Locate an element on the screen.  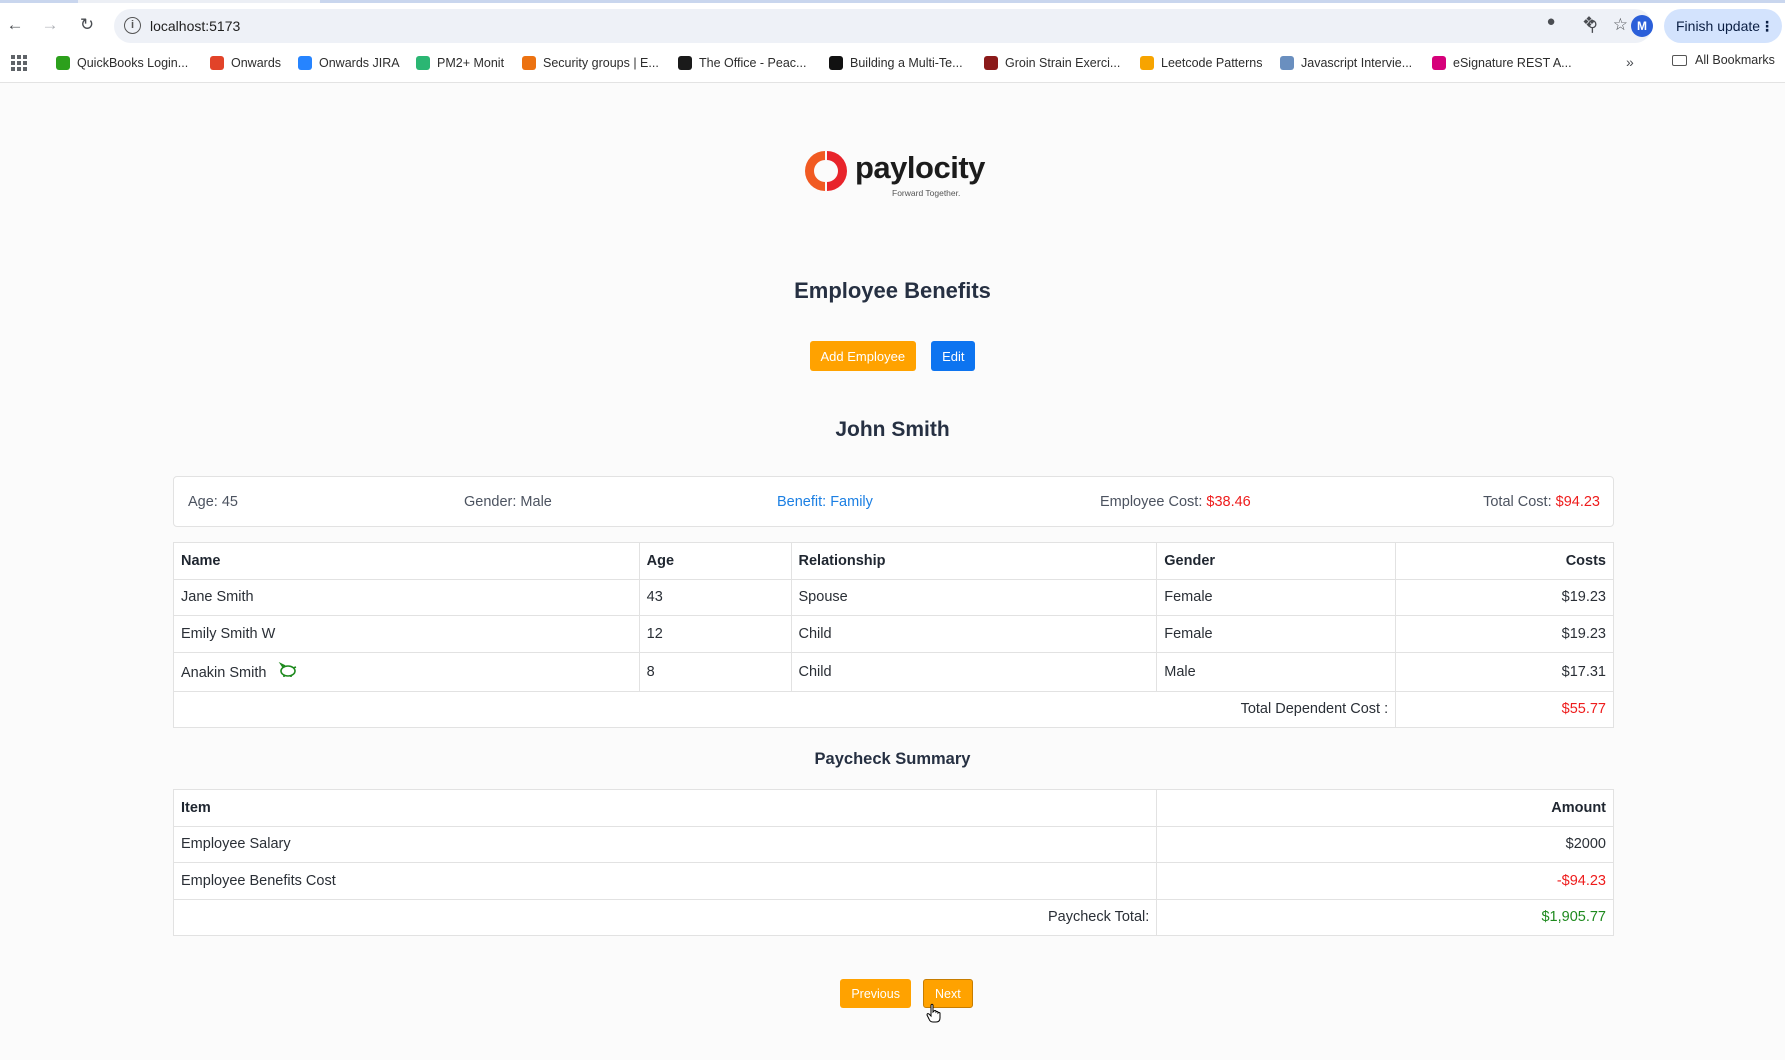
menu-dots-icon: ⋮ is located at coordinates (1767, 26).